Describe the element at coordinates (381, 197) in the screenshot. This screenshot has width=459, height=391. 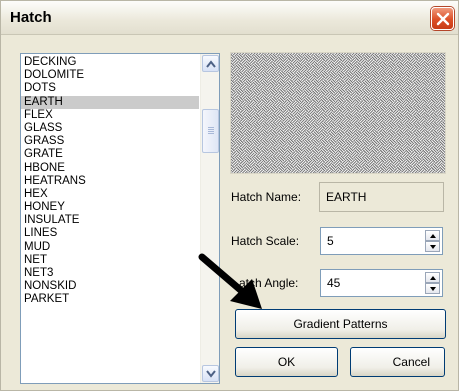
I see `hatch-name-field: EARTH` at that location.